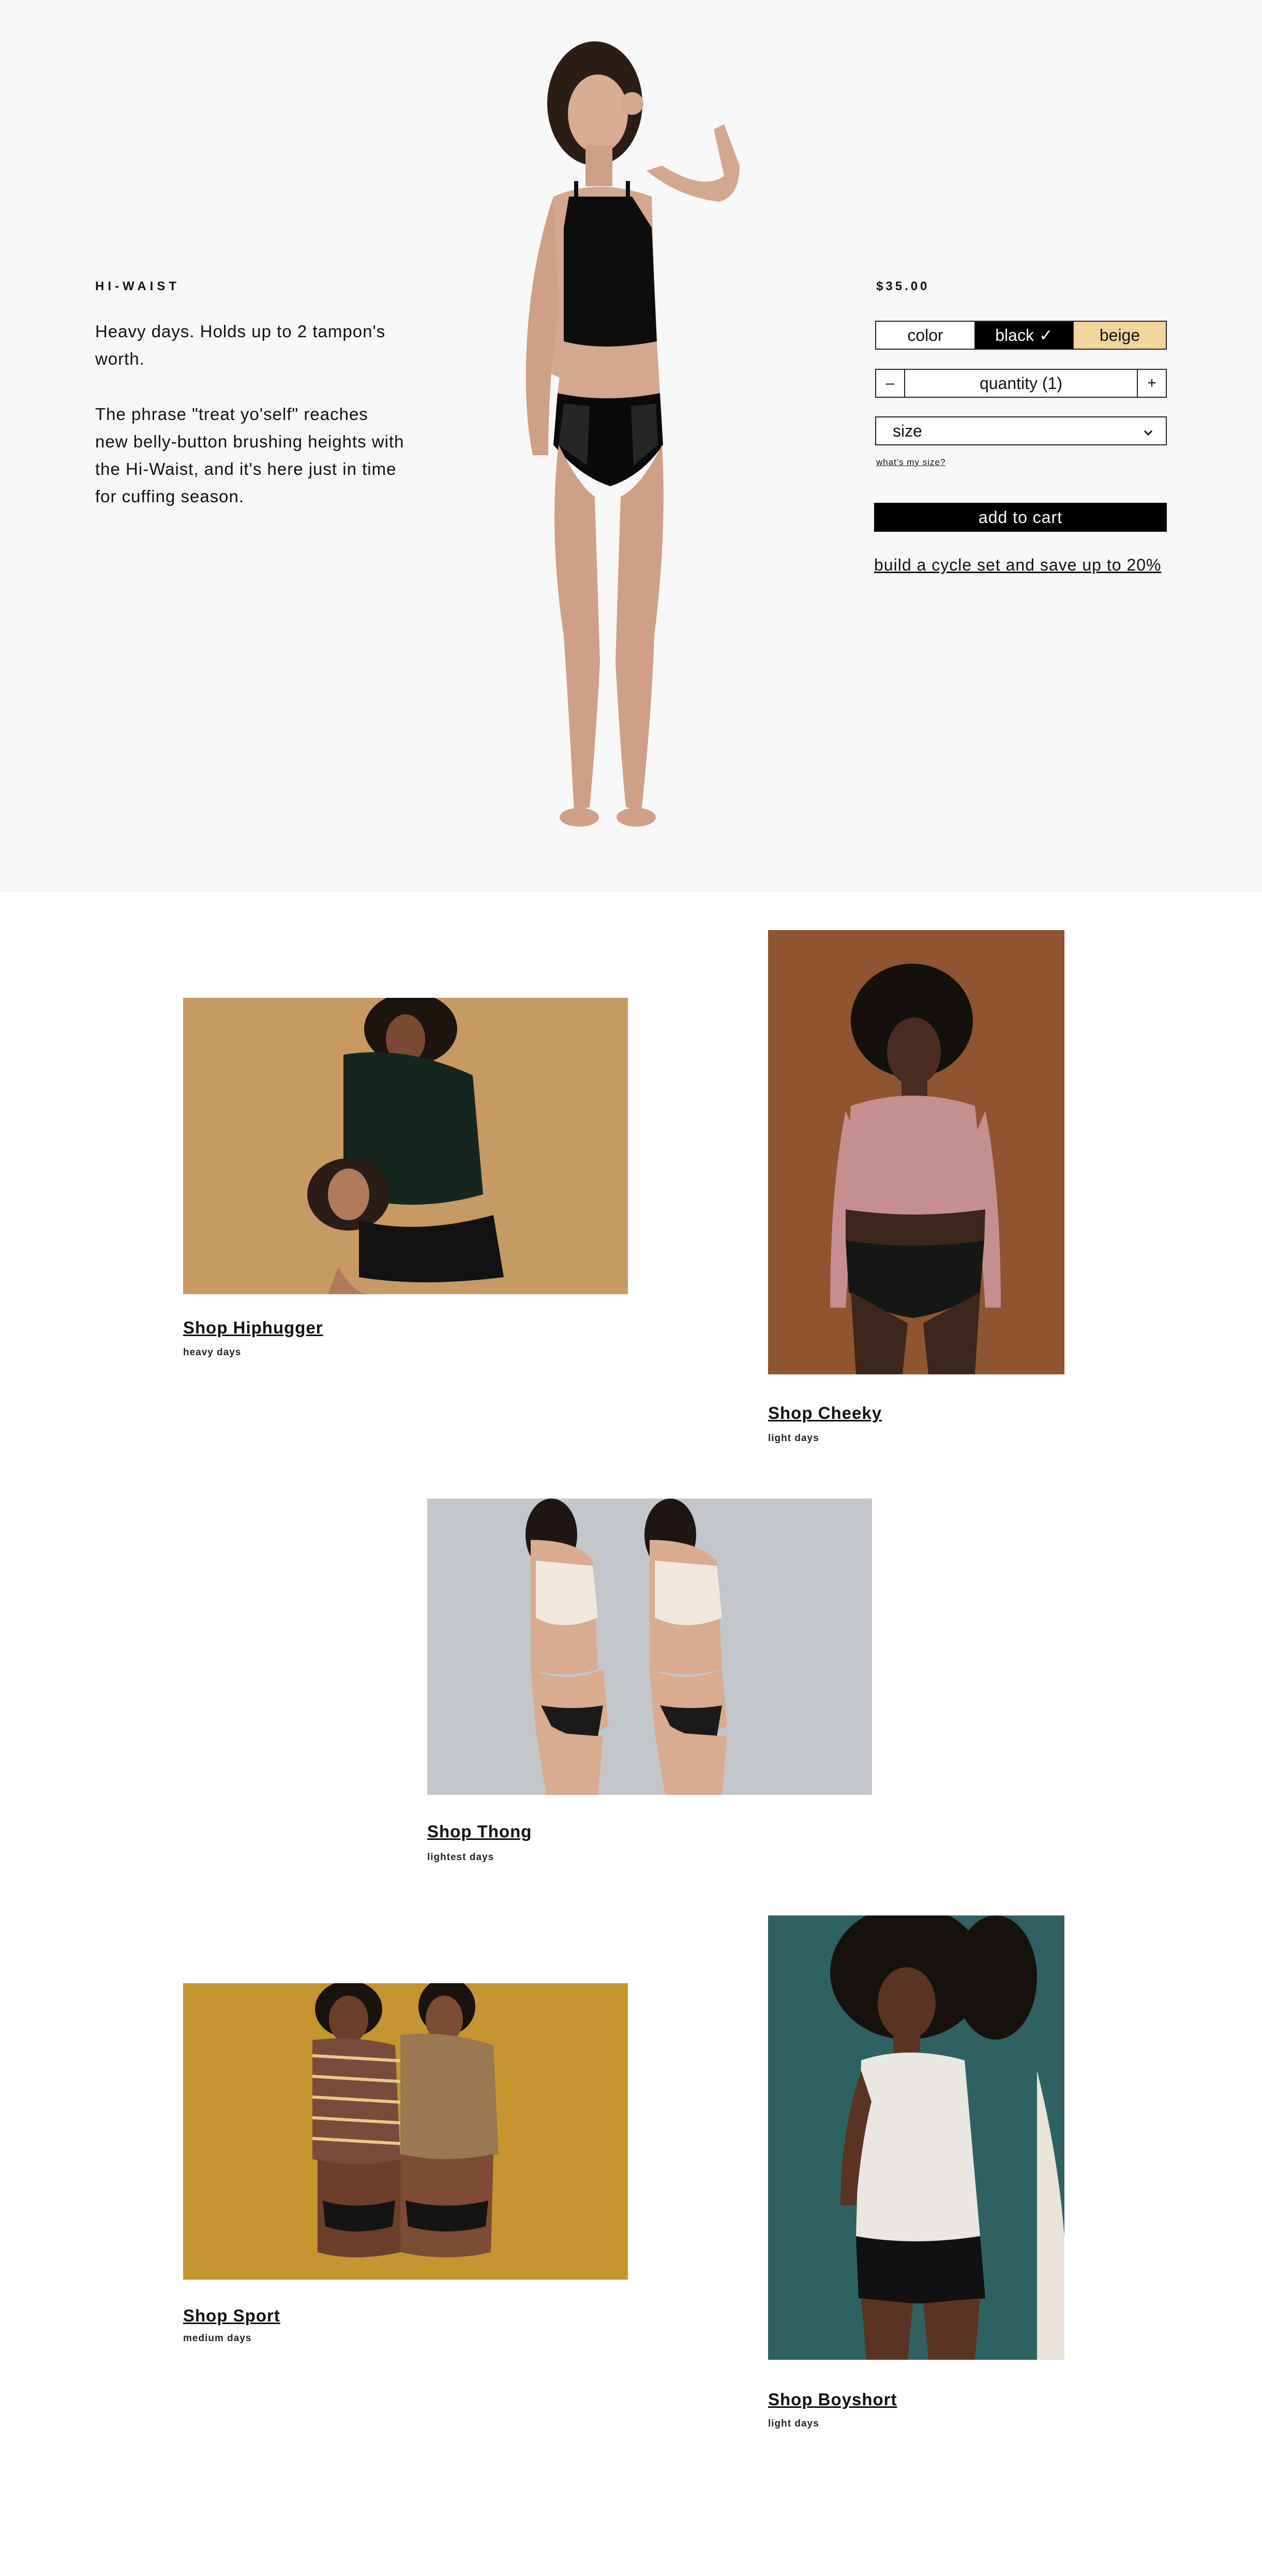 The width and height of the screenshot is (1262, 2576). Describe the element at coordinates (793, 1438) in the screenshot. I see `cheeky-subtitle: light days` at that location.